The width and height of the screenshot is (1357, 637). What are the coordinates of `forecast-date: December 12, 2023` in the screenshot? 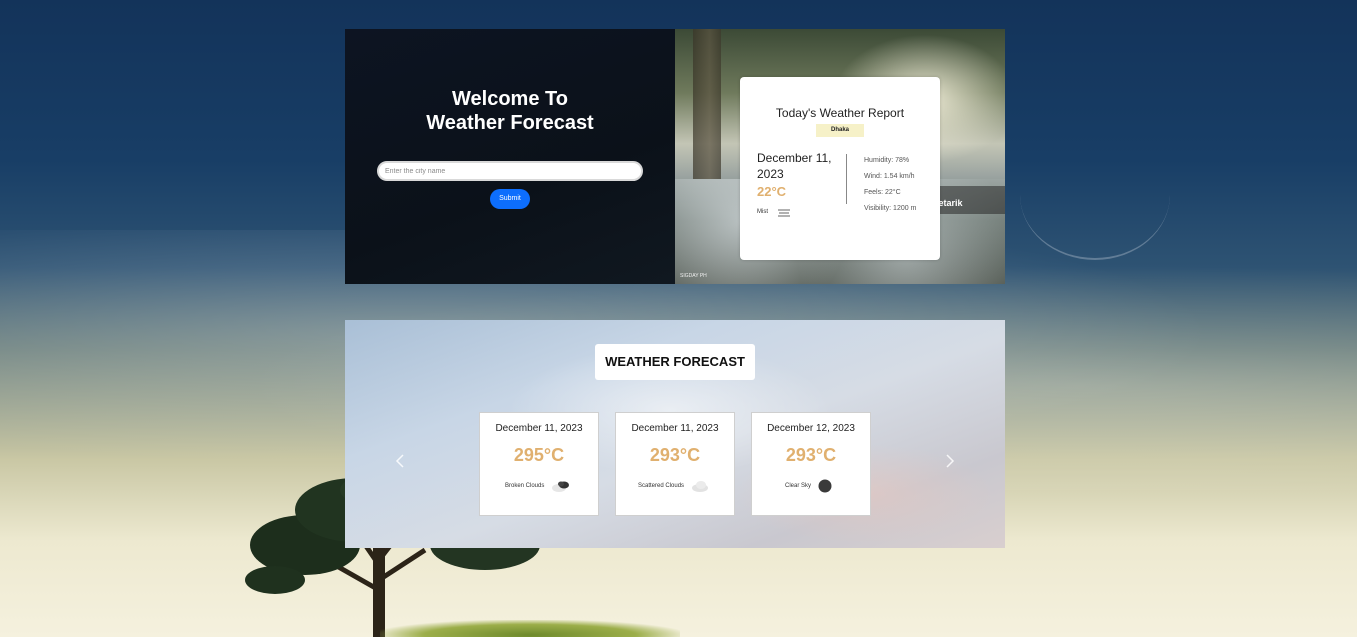 It's located at (811, 428).